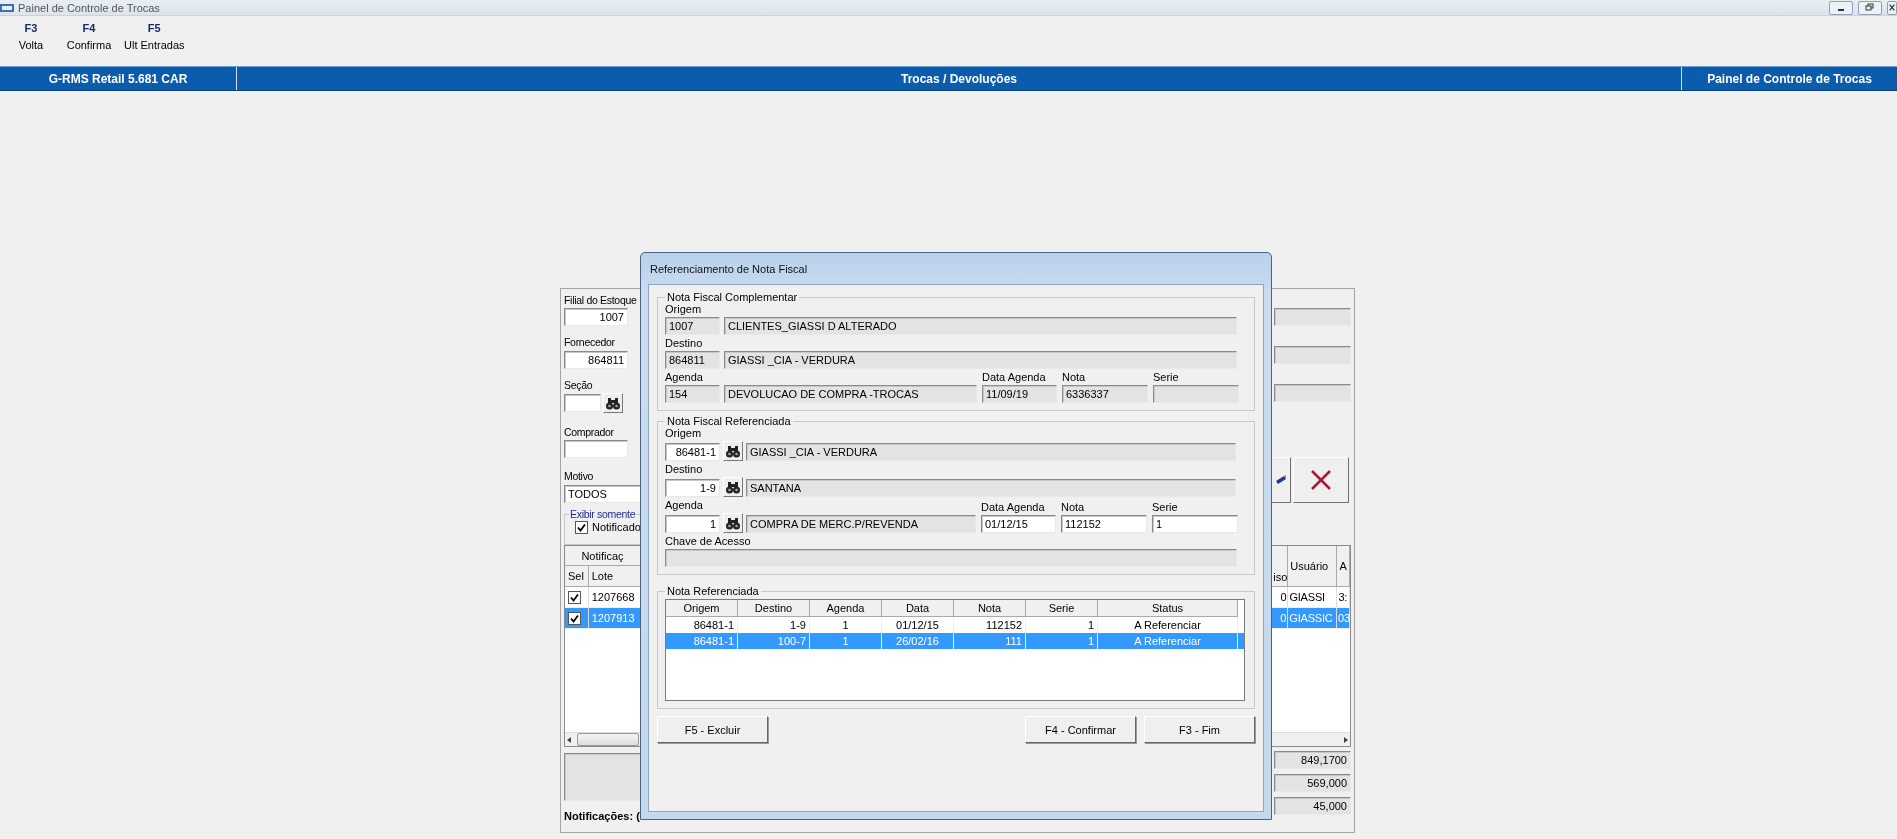 The width and height of the screenshot is (1897, 839). What do you see at coordinates (589, 432) in the screenshot?
I see `field-label: Comprador` at bounding box center [589, 432].